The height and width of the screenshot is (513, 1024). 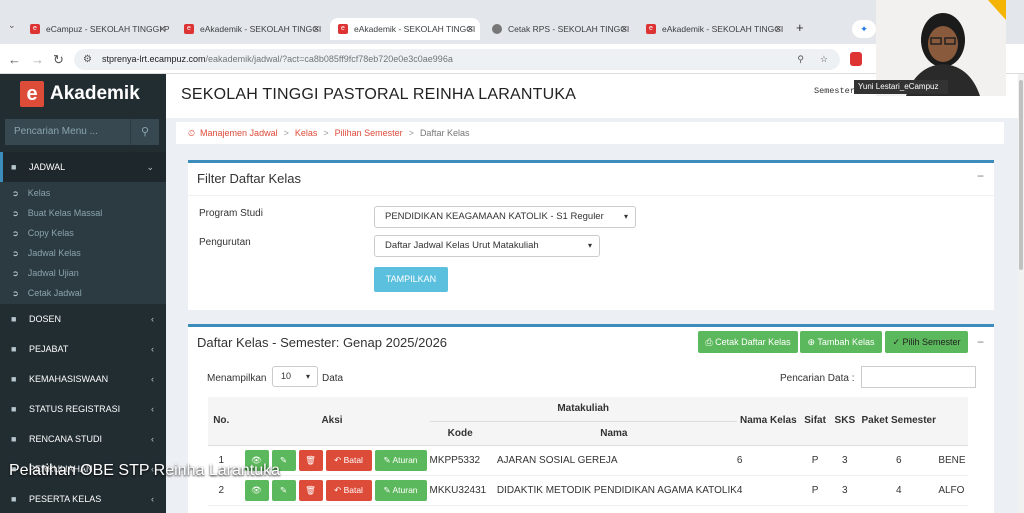 What do you see at coordinates (497, 29) in the screenshot?
I see `globe-favicon-icon` at bounding box center [497, 29].